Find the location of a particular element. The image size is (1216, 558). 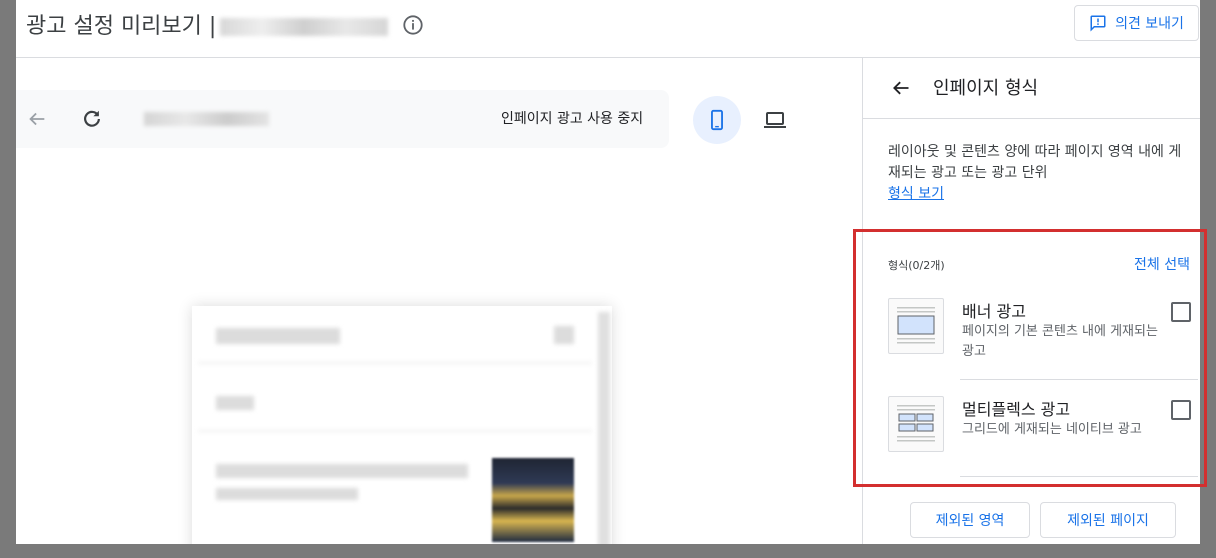

mobile-page-preview is located at coordinates (402, 425).